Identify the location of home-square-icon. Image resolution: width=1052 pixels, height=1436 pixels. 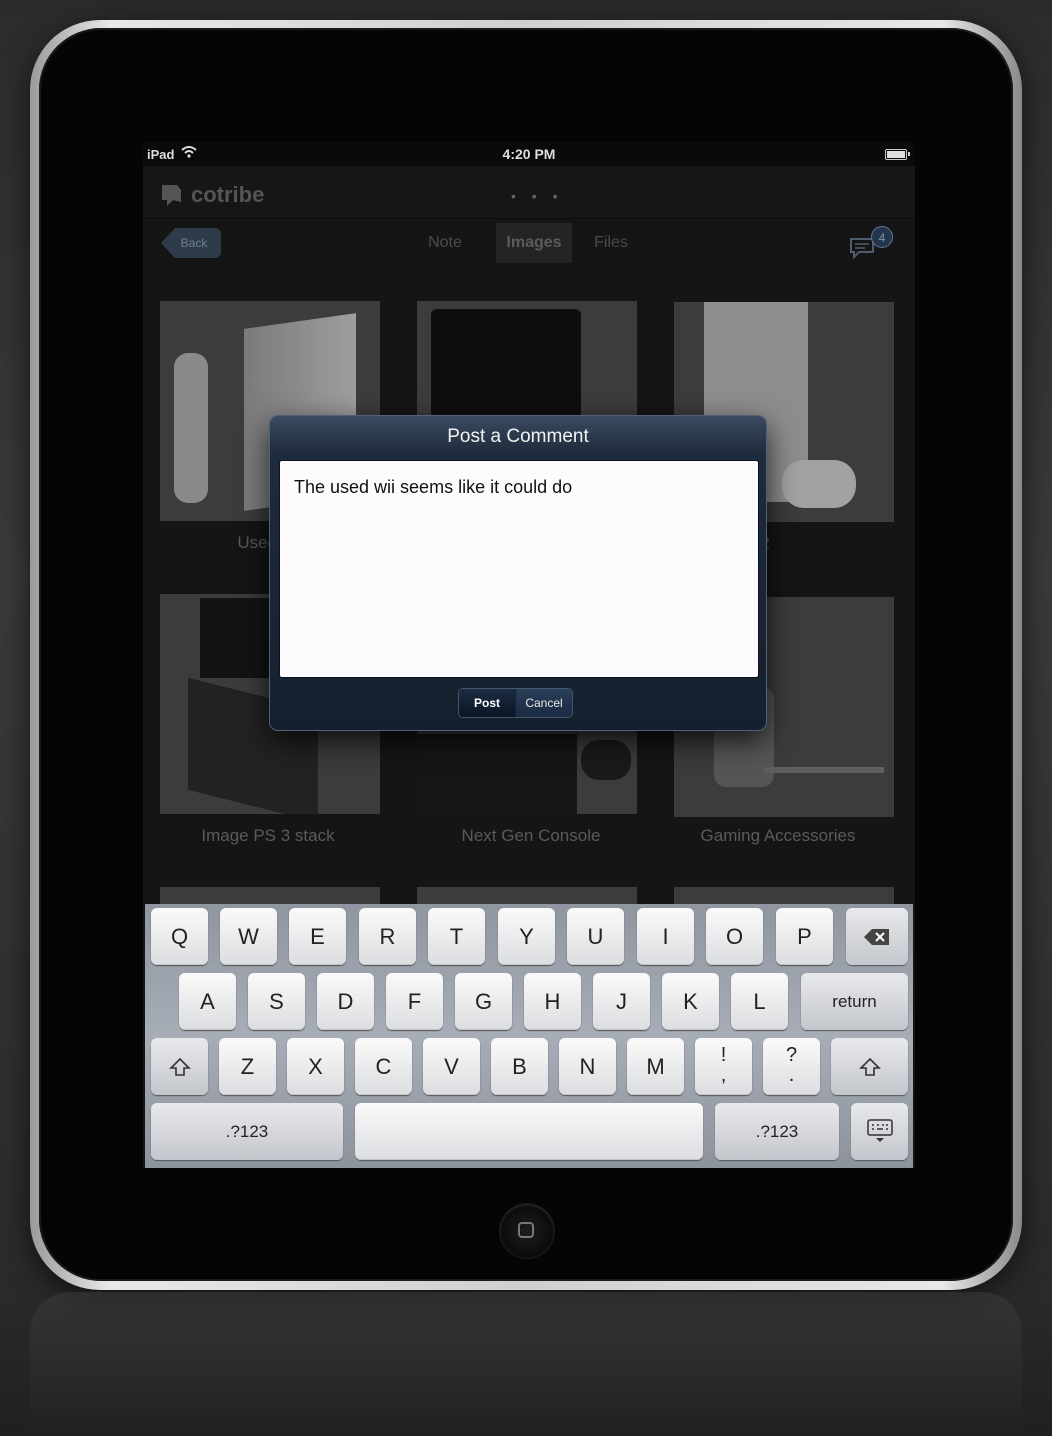
(526, 1230).